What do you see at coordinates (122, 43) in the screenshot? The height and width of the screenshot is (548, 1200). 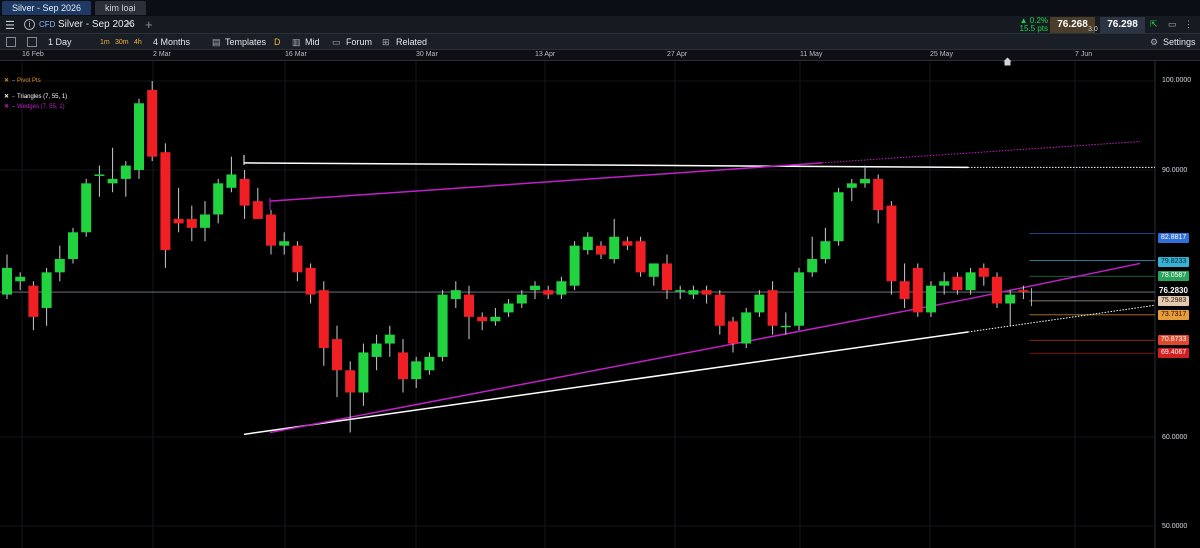 I see `quick-interval-30m: 30m` at bounding box center [122, 43].